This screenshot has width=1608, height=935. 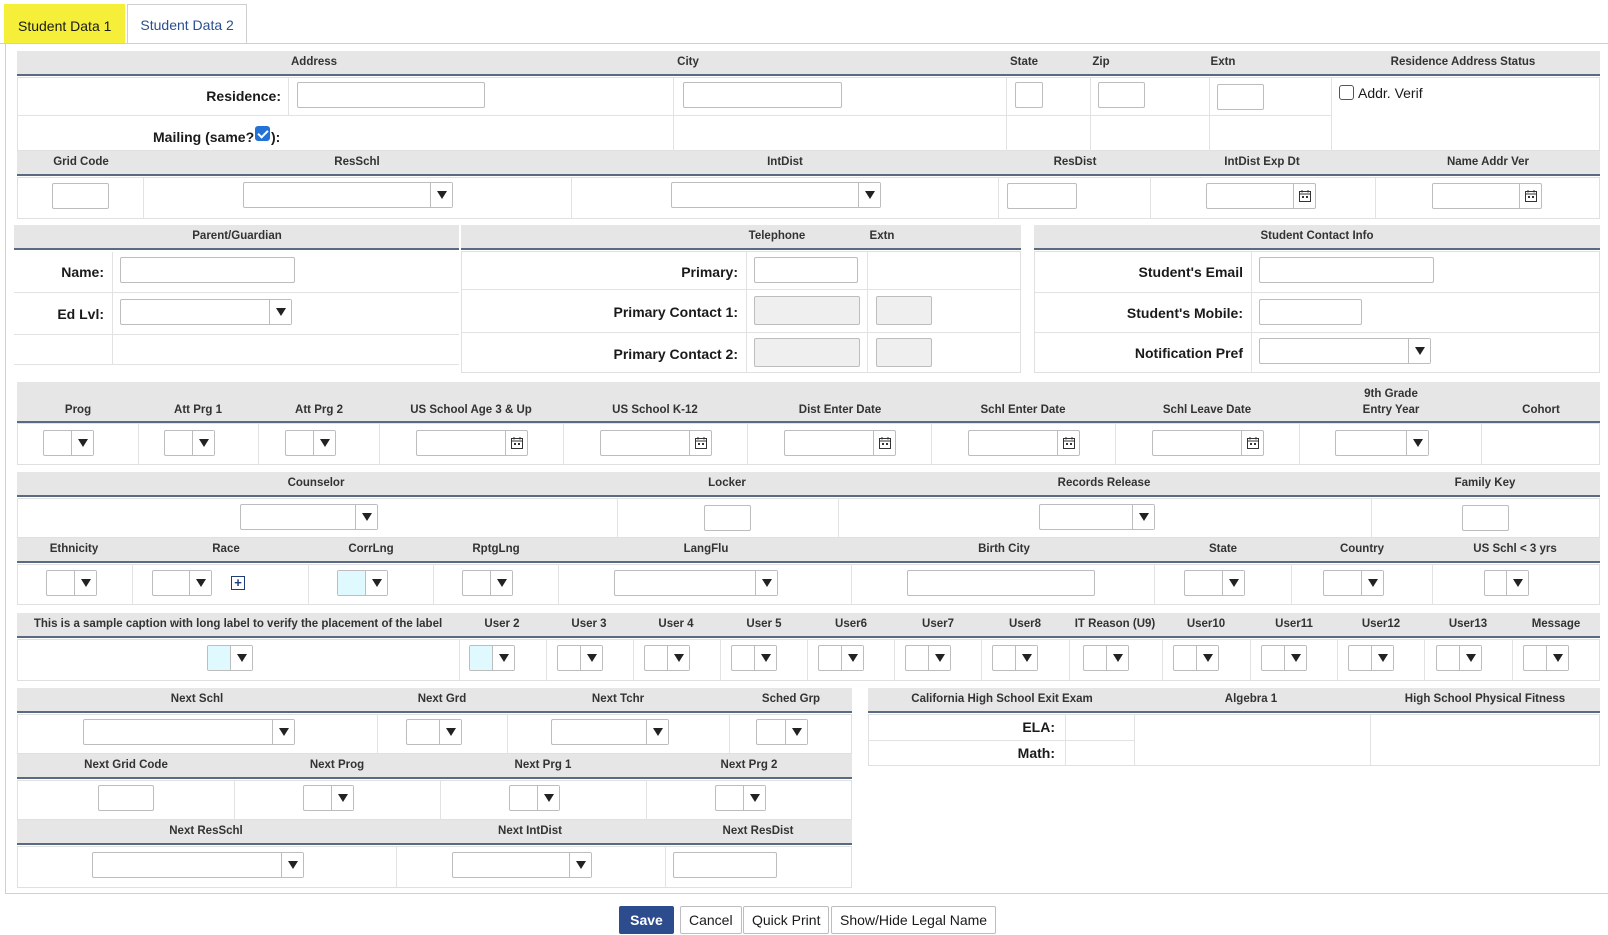 What do you see at coordinates (262, 133) in the screenshot?
I see `mailing-same-checkbox` at bounding box center [262, 133].